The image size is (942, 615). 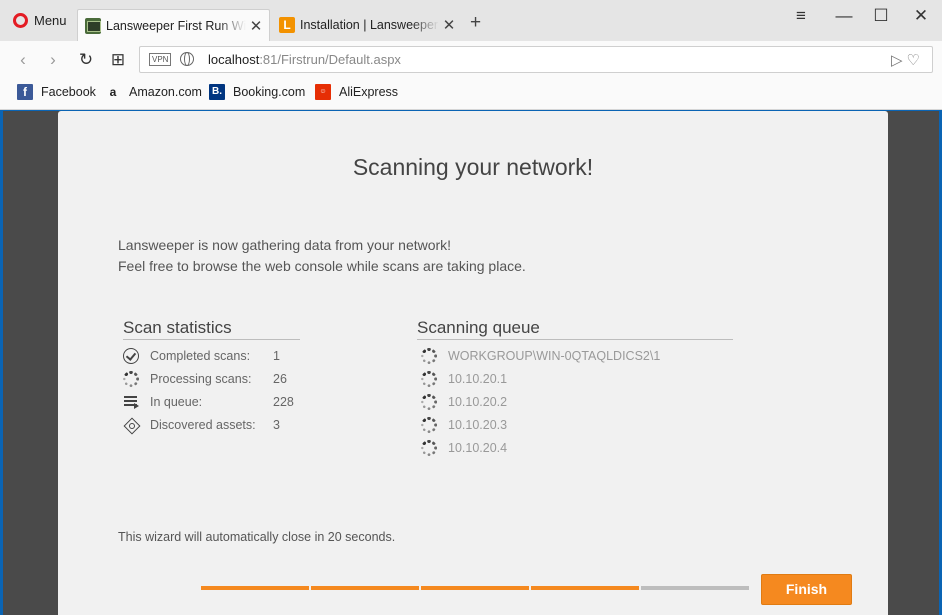 I want to click on stat-value: 1, so click(x=276, y=356).